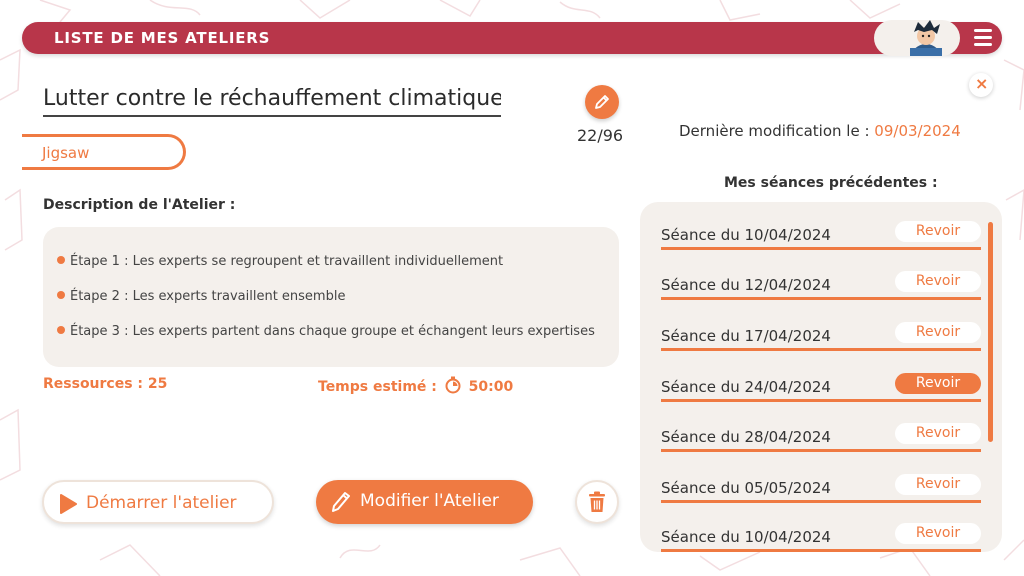  Describe the element at coordinates (774, 131) in the screenshot. I see `last-modified-label: Dernière modification le :` at that location.